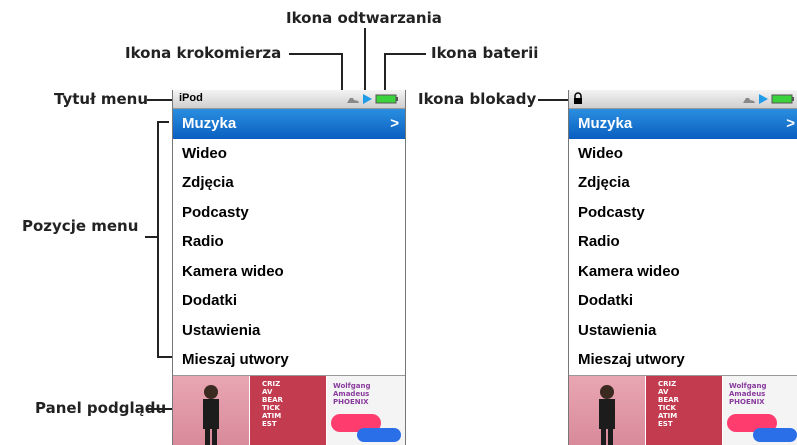 The image size is (797, 445). Describe the element at coordinates (477, 99) in the screenshot. I see `callout-lock-icon: Ikona blokady` at that location.